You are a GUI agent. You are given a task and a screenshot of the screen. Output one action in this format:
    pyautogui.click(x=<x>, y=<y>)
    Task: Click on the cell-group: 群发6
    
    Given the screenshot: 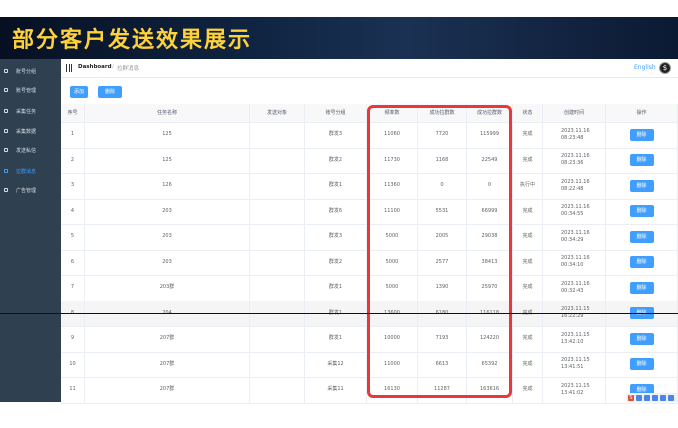 What is the action you would take?
    pyautogui.click(x=336, y=211)
    